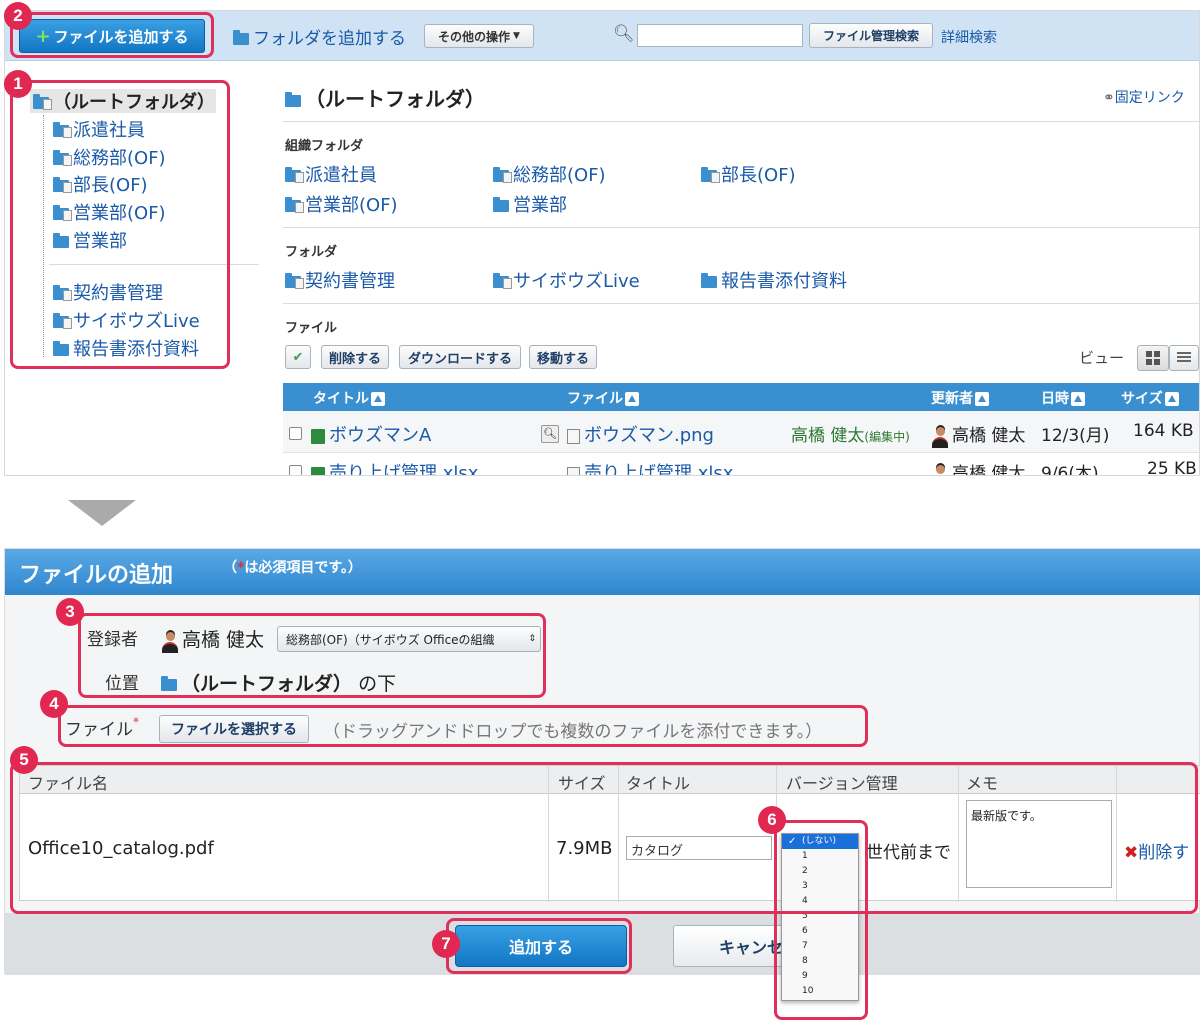  Describe the element at coordinates (741, 303) in the screenshot. I see `folders-divider` at that location.